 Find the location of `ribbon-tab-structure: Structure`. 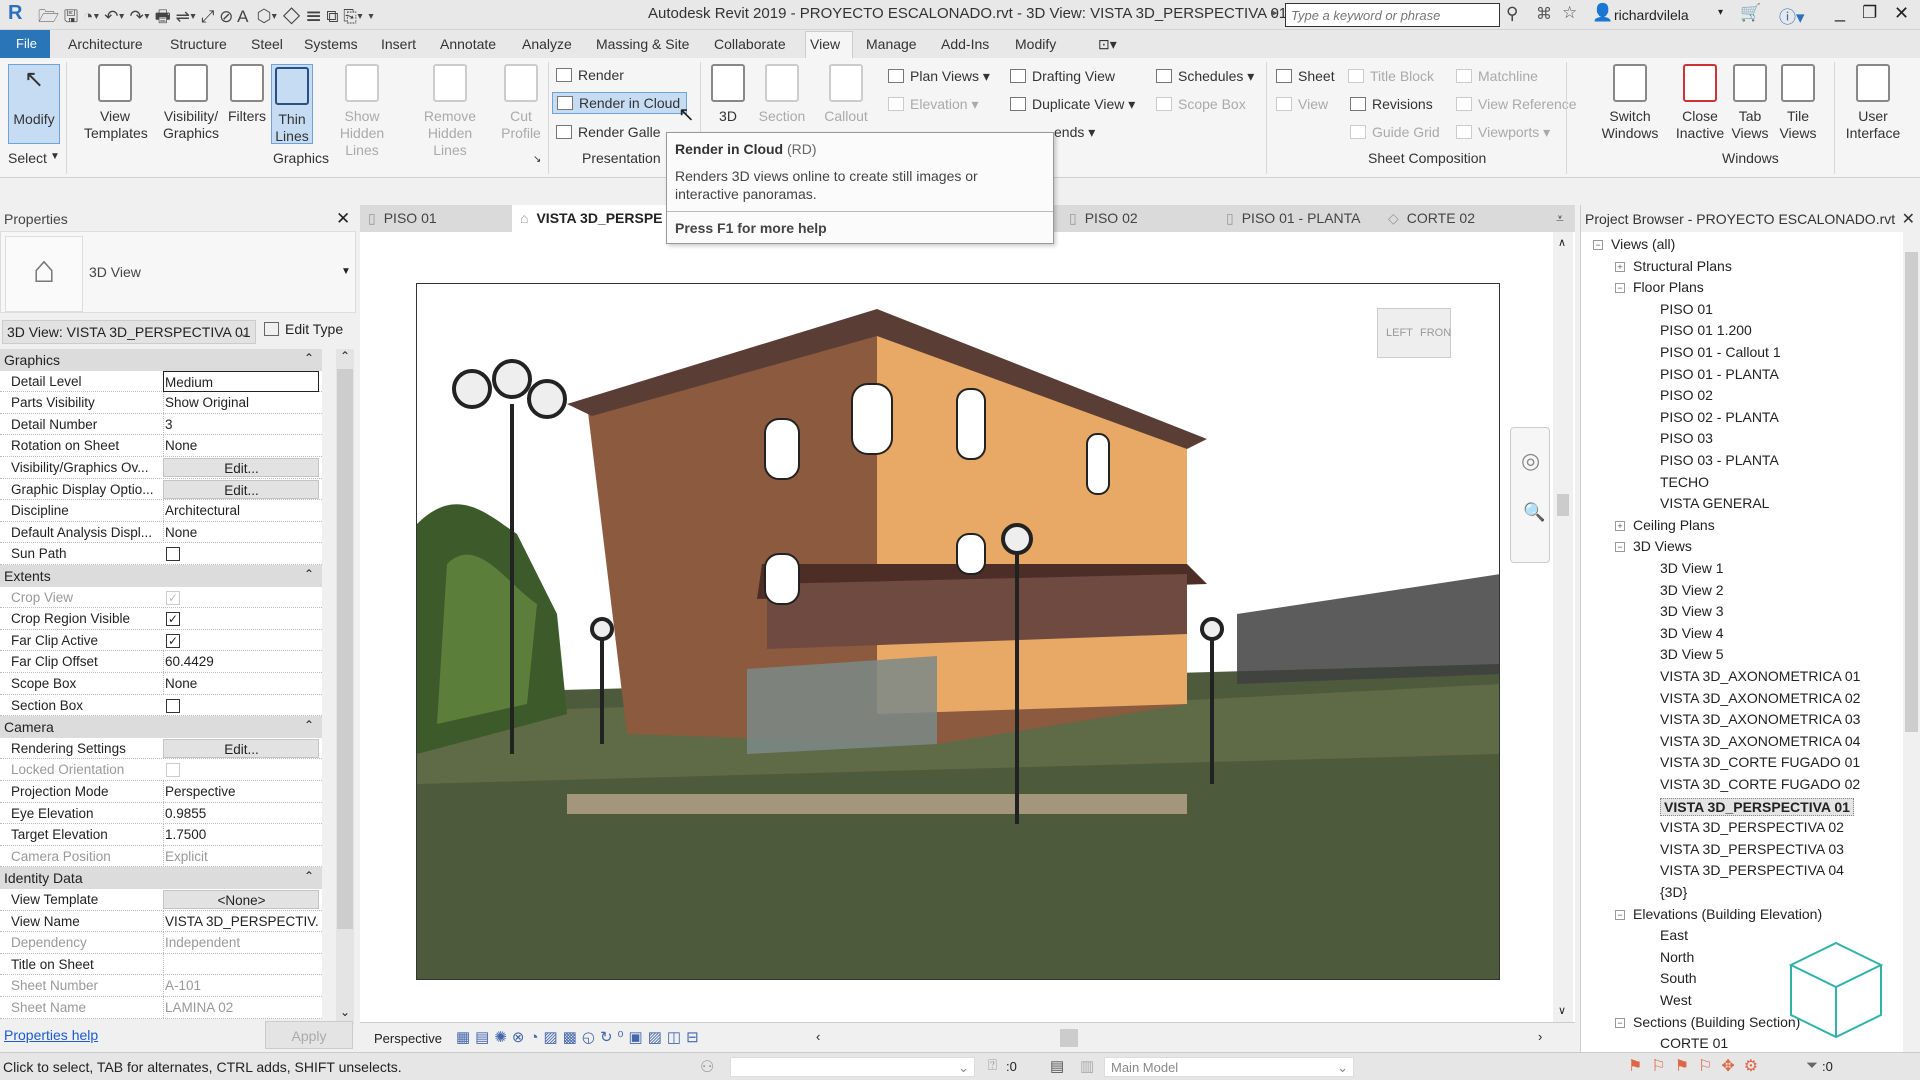

ribbon-tab-structure: Structure is located at coordinates (198, 44).